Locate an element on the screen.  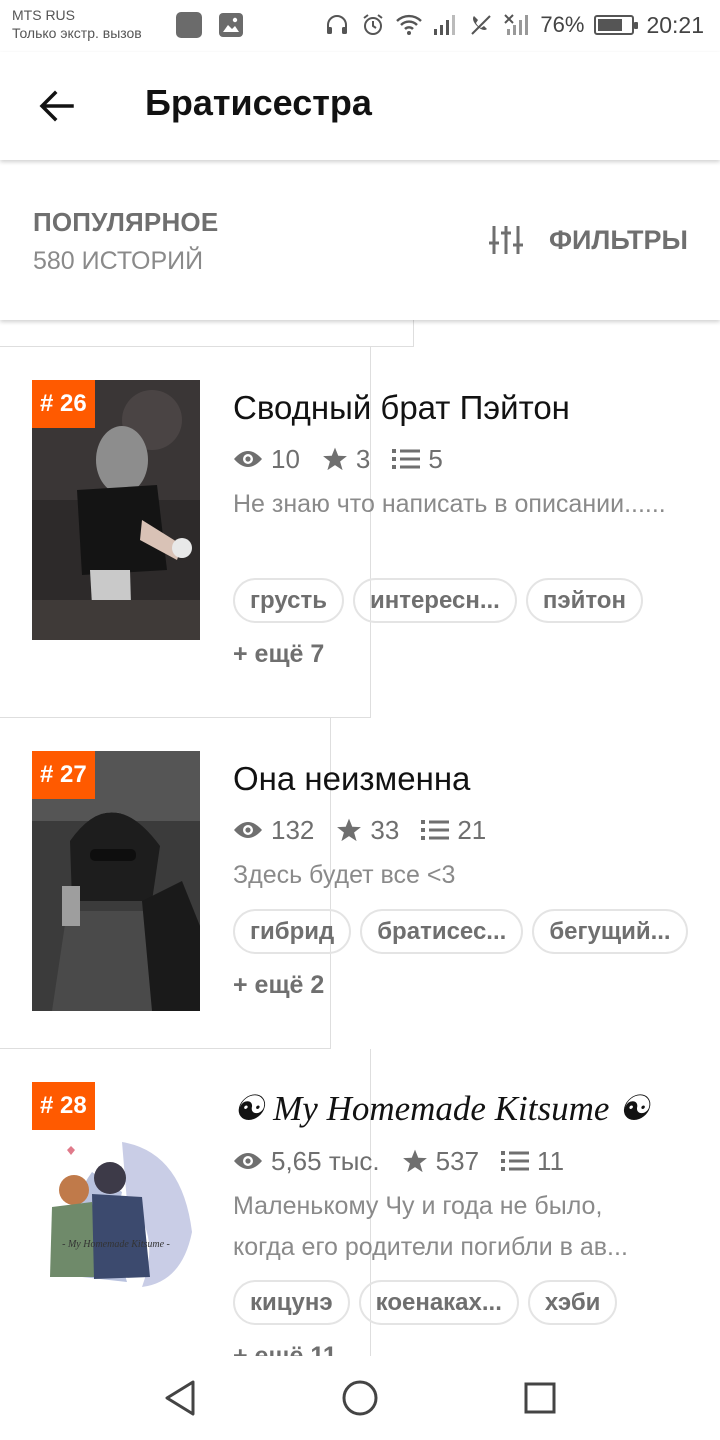
views-stat: 132 is located at coordinates (273, 830).